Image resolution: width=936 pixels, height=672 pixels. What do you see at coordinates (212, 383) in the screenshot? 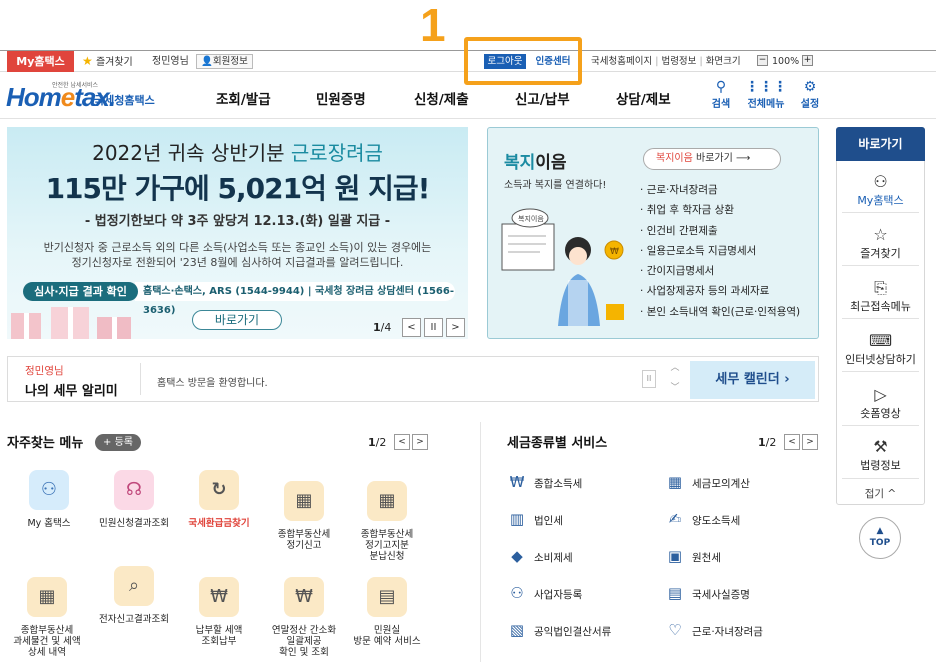
I see `notice-message: 홈택스 방문을 환영합니다.` at bounding box center [212, 383].